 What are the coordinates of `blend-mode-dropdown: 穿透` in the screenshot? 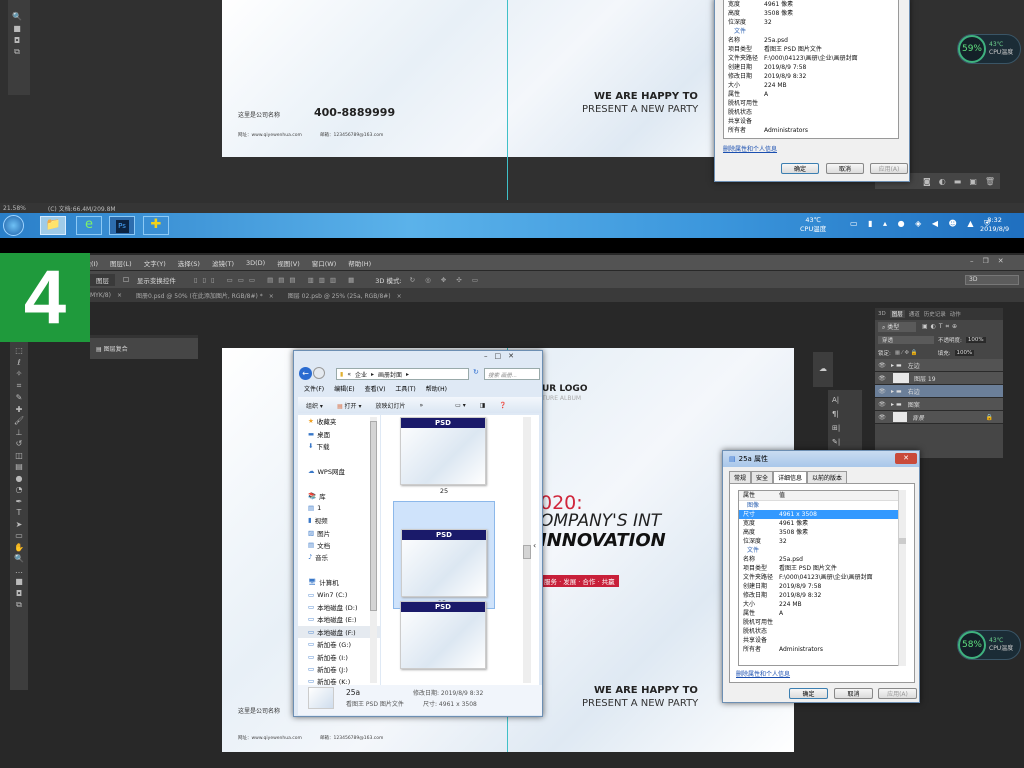 It's located at (906, 339).